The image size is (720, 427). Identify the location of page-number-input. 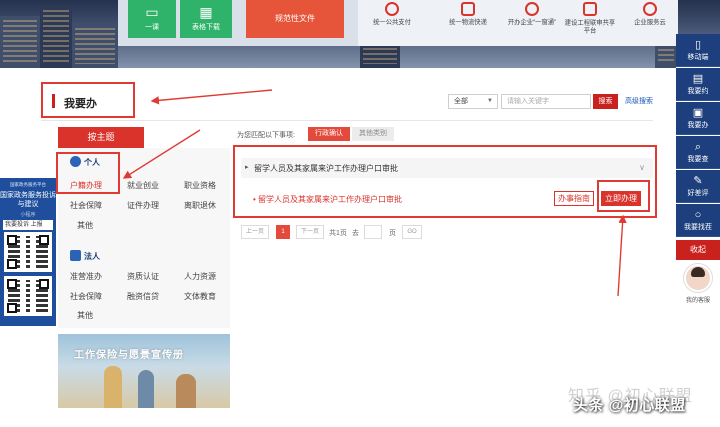
(373, 232).